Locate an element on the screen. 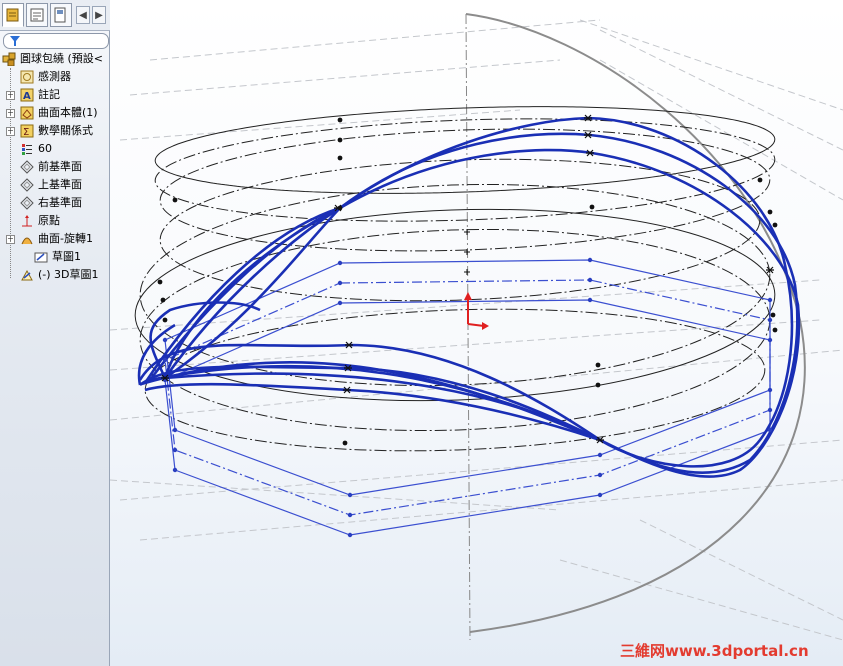 This screenshot has width=843, height=666. feature-manager-tab is located at coordinates (13, 15).